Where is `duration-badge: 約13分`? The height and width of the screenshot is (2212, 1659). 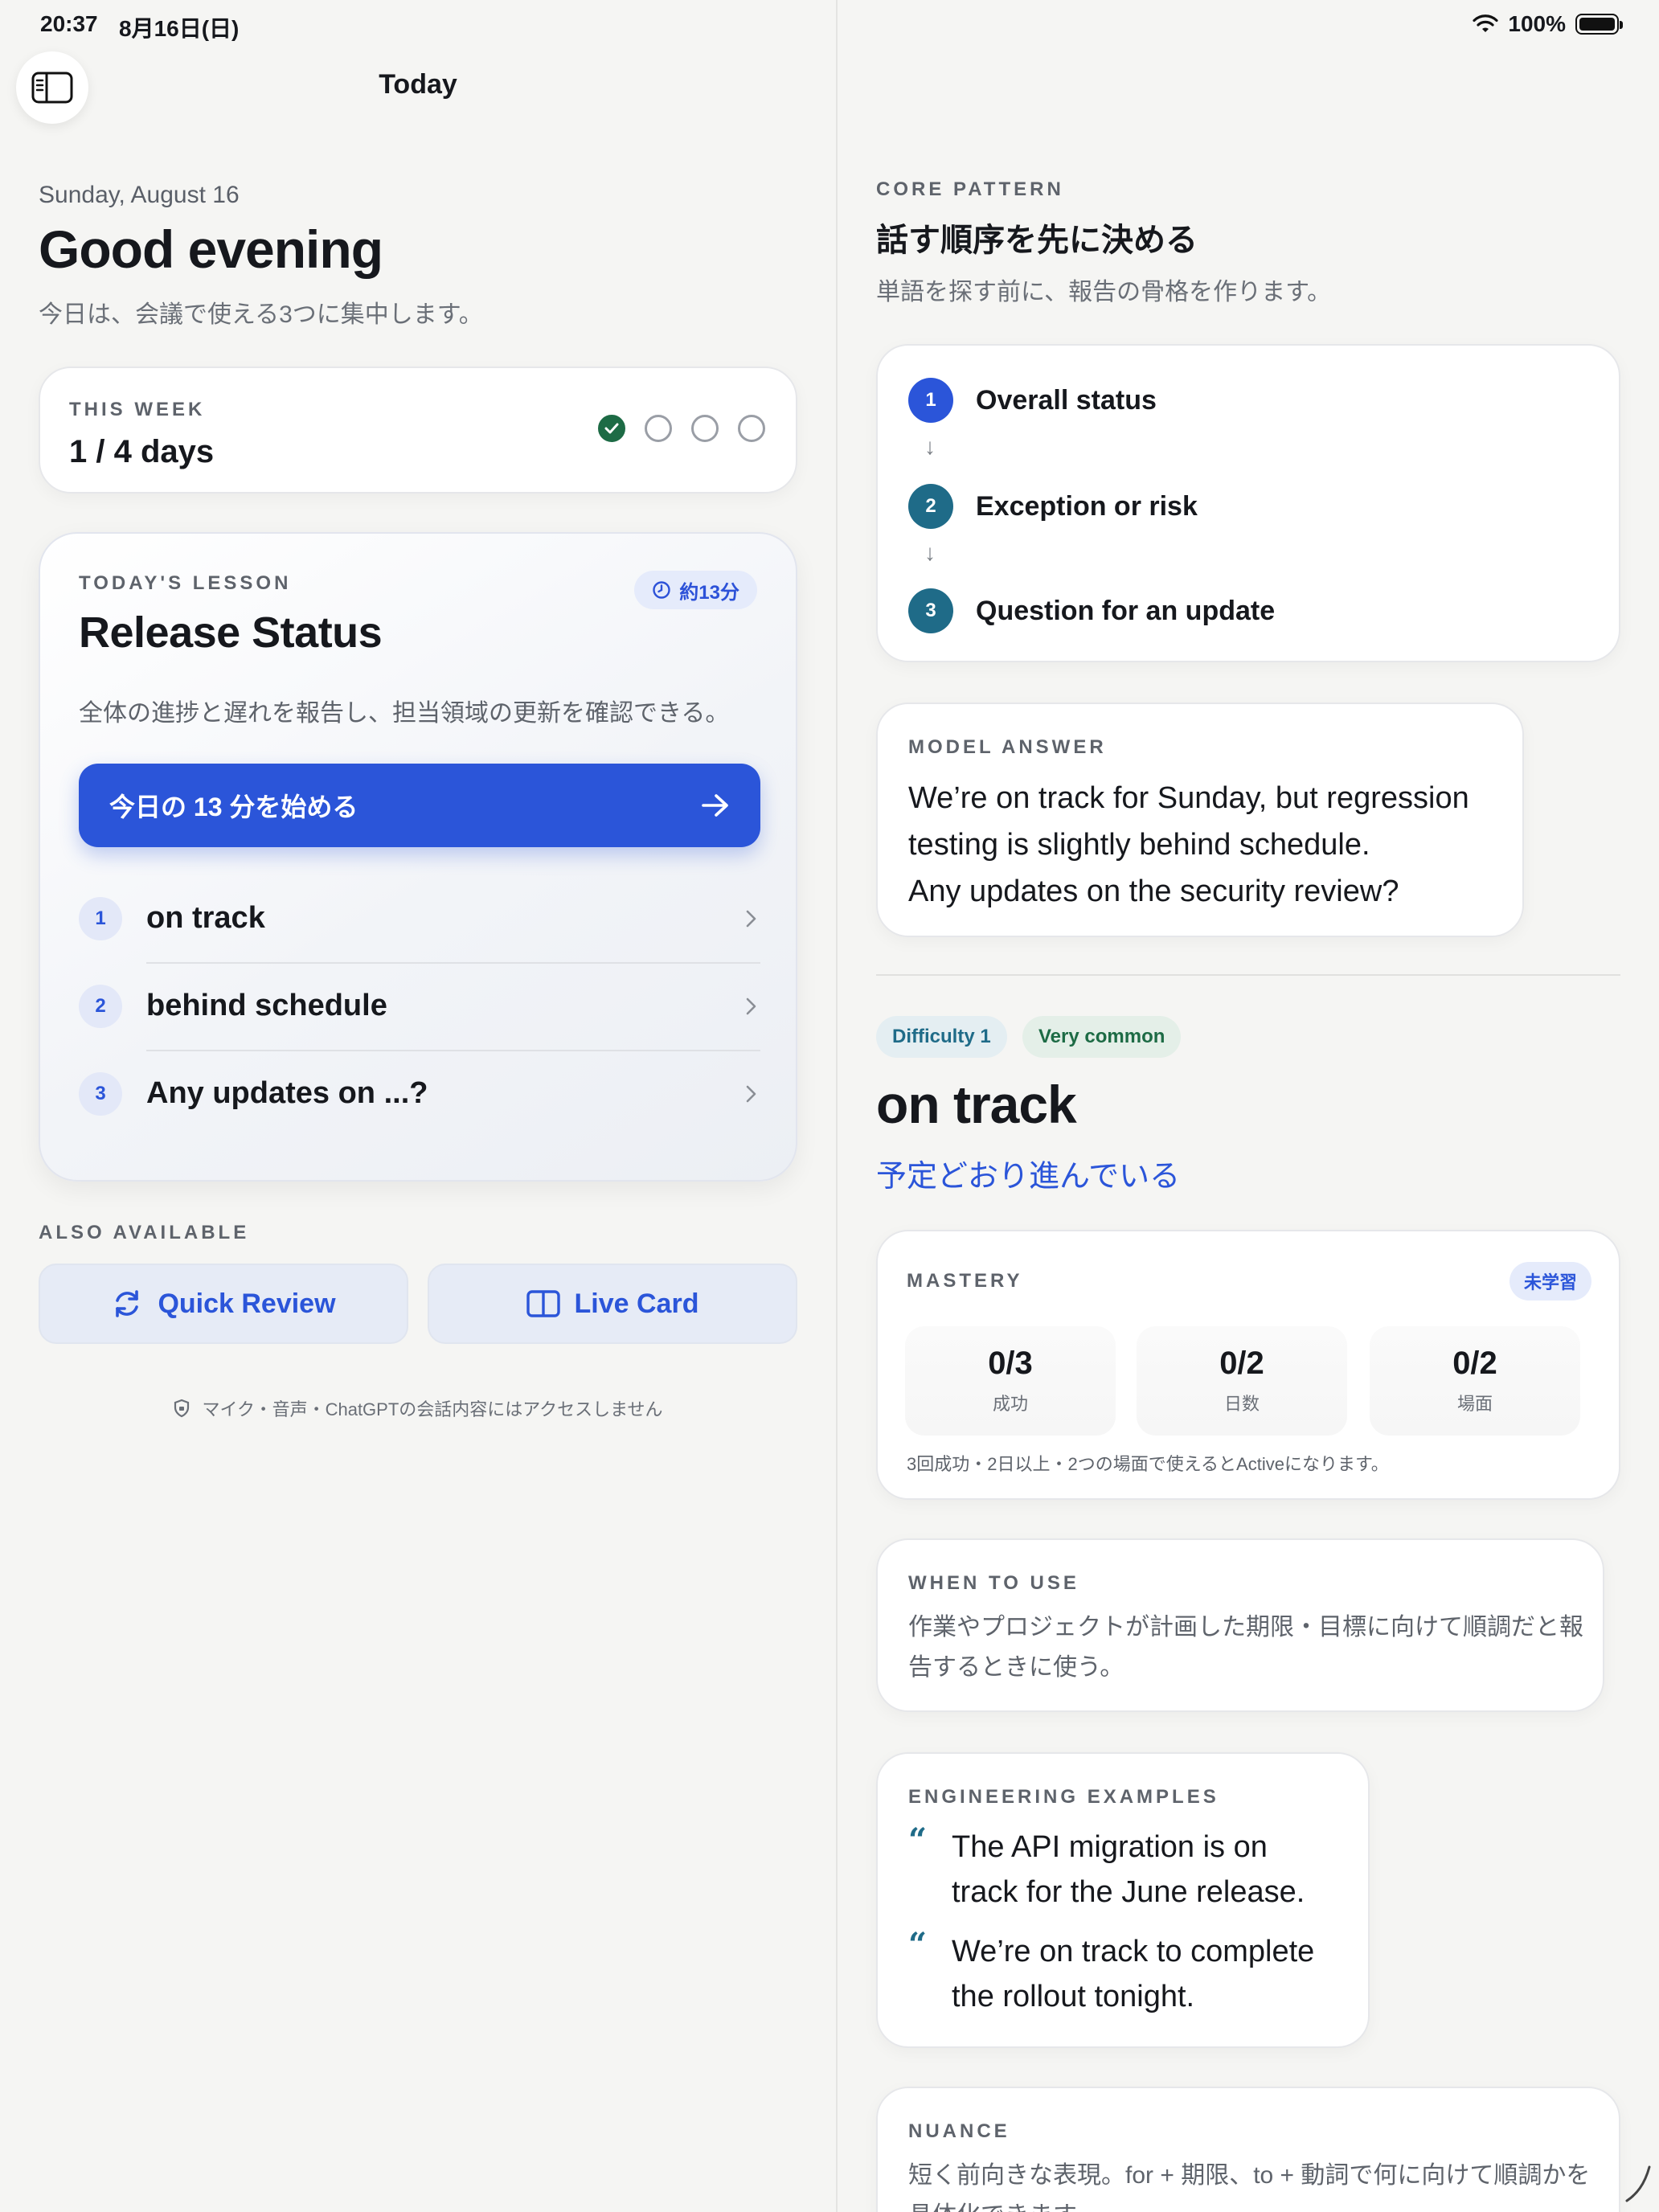
duration-badge: 約13分 is located at coordinates (695, 590).